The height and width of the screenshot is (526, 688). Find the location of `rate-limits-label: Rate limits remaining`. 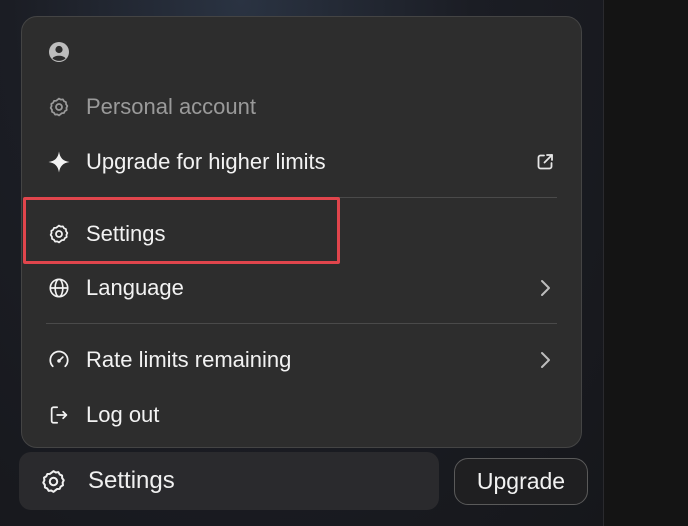

rate-limits-label: Rate limits remaining is located at coordinates (189, 359).